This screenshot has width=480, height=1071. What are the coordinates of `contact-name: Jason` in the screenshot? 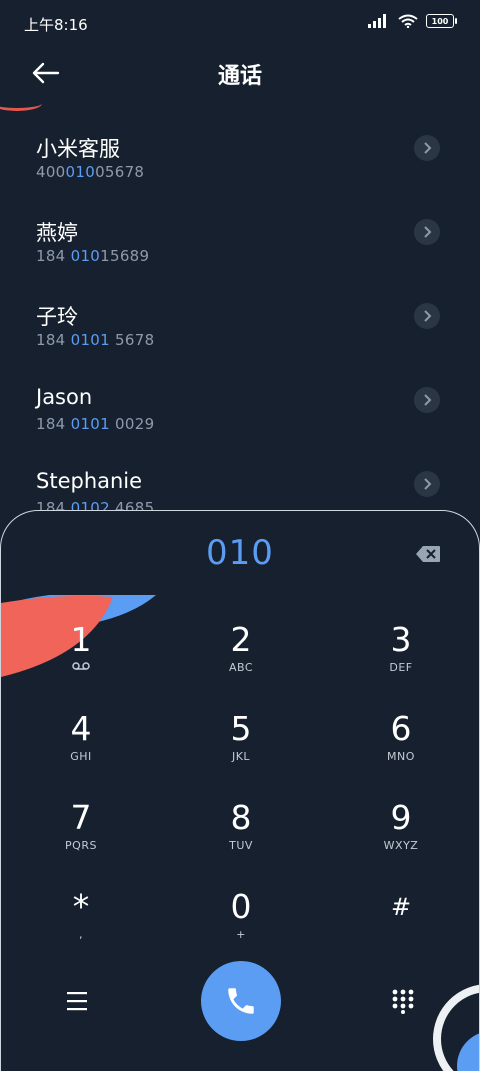 It's located at (64, 397).